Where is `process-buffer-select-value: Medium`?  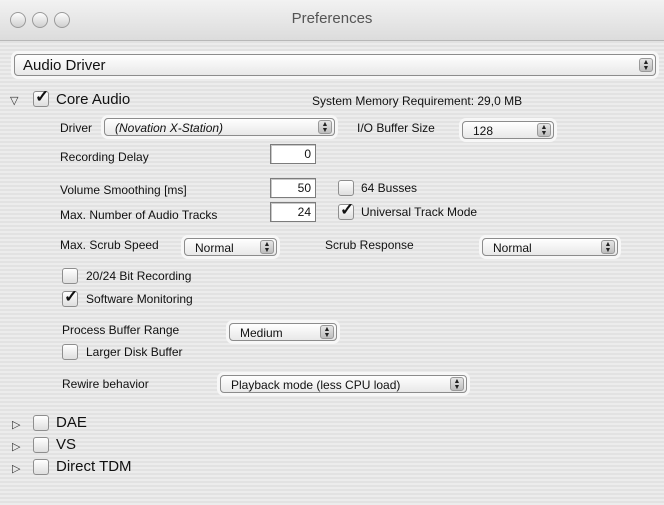 process-buffer-select-value: Medium is located at coordinates (261, 333).